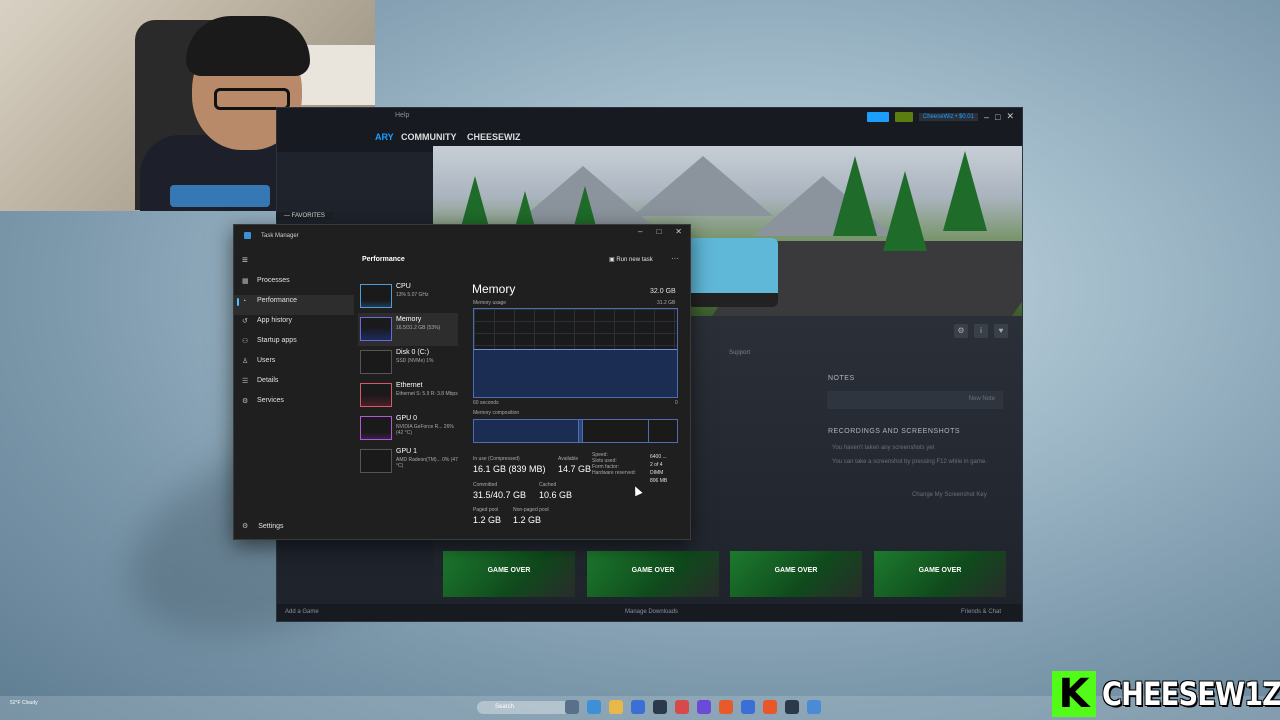 This screenshot has width=1280, height=720. I want to click on nav-item-details: ☰ Details, so click(294, 385).